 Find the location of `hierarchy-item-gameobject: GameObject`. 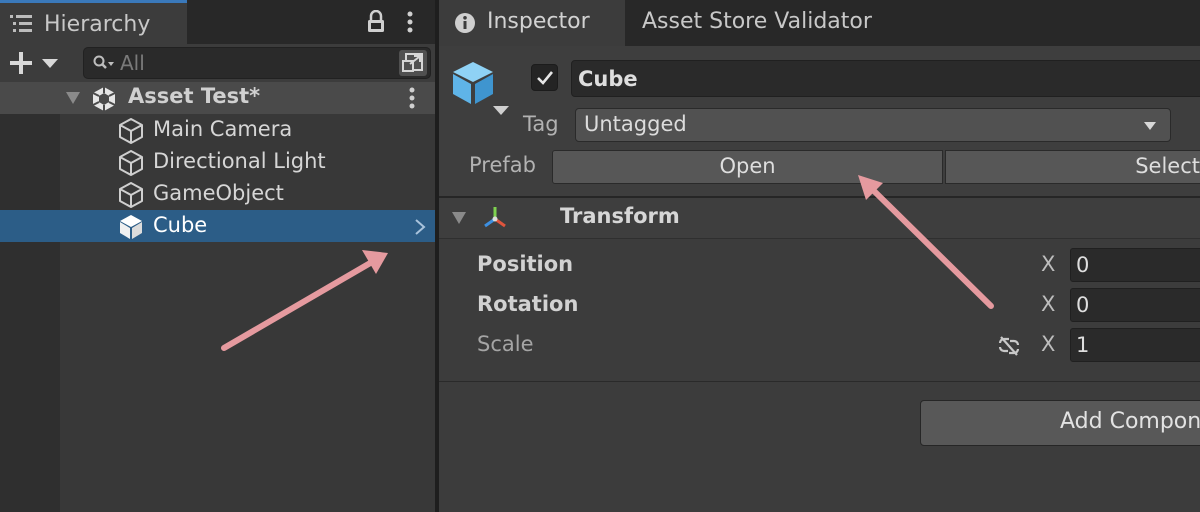

hierarchy-item-gameobject: GameObject is located at coordinates (217, 194).